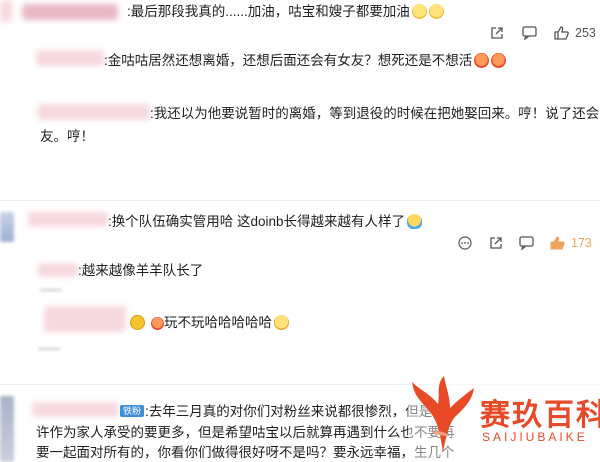 The height and width of the screenshot is (462, 600). I want to click on comment-5: :越来越像羊羊队长了, so click(140, 271).